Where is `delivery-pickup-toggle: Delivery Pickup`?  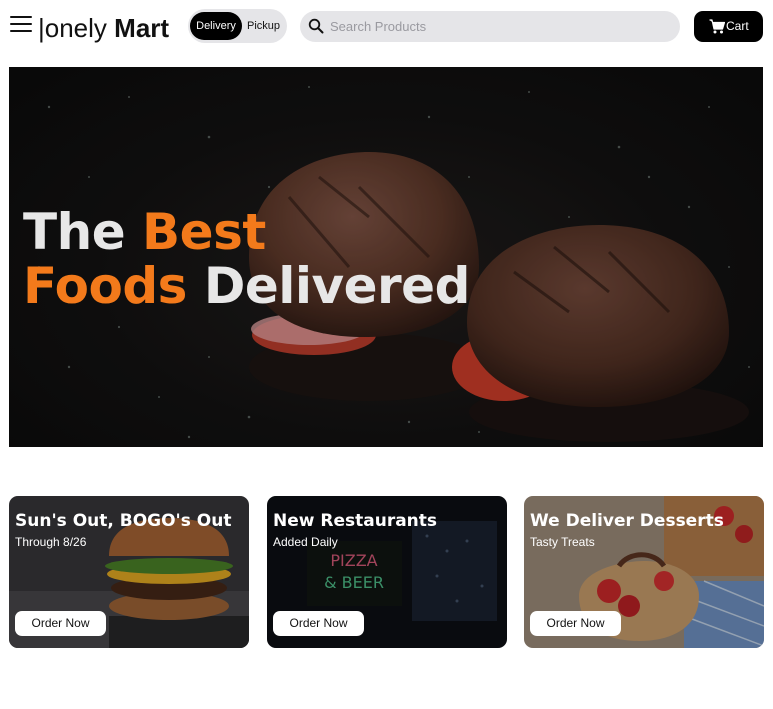
delivery-pickup-toggle: Delivery Pickup is located at coordinates (237, 26).